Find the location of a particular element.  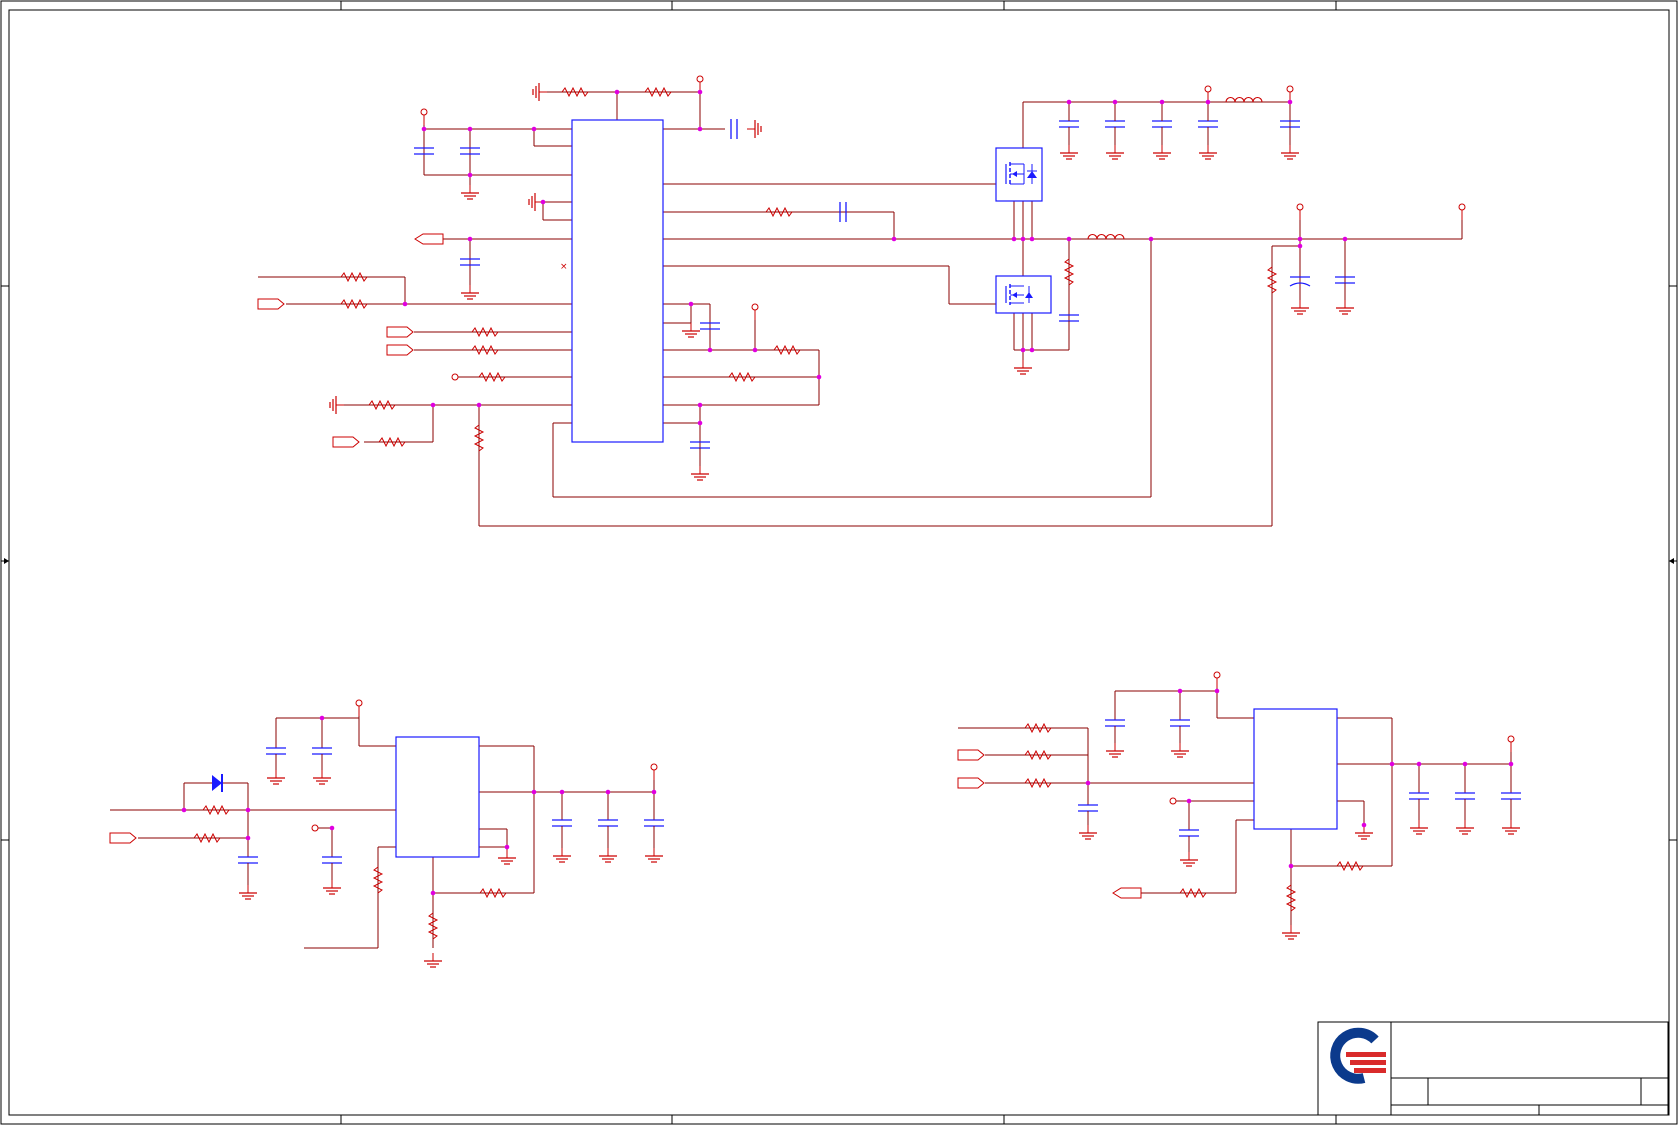

top-offpage-connectors is located at coordinates (350, 340).